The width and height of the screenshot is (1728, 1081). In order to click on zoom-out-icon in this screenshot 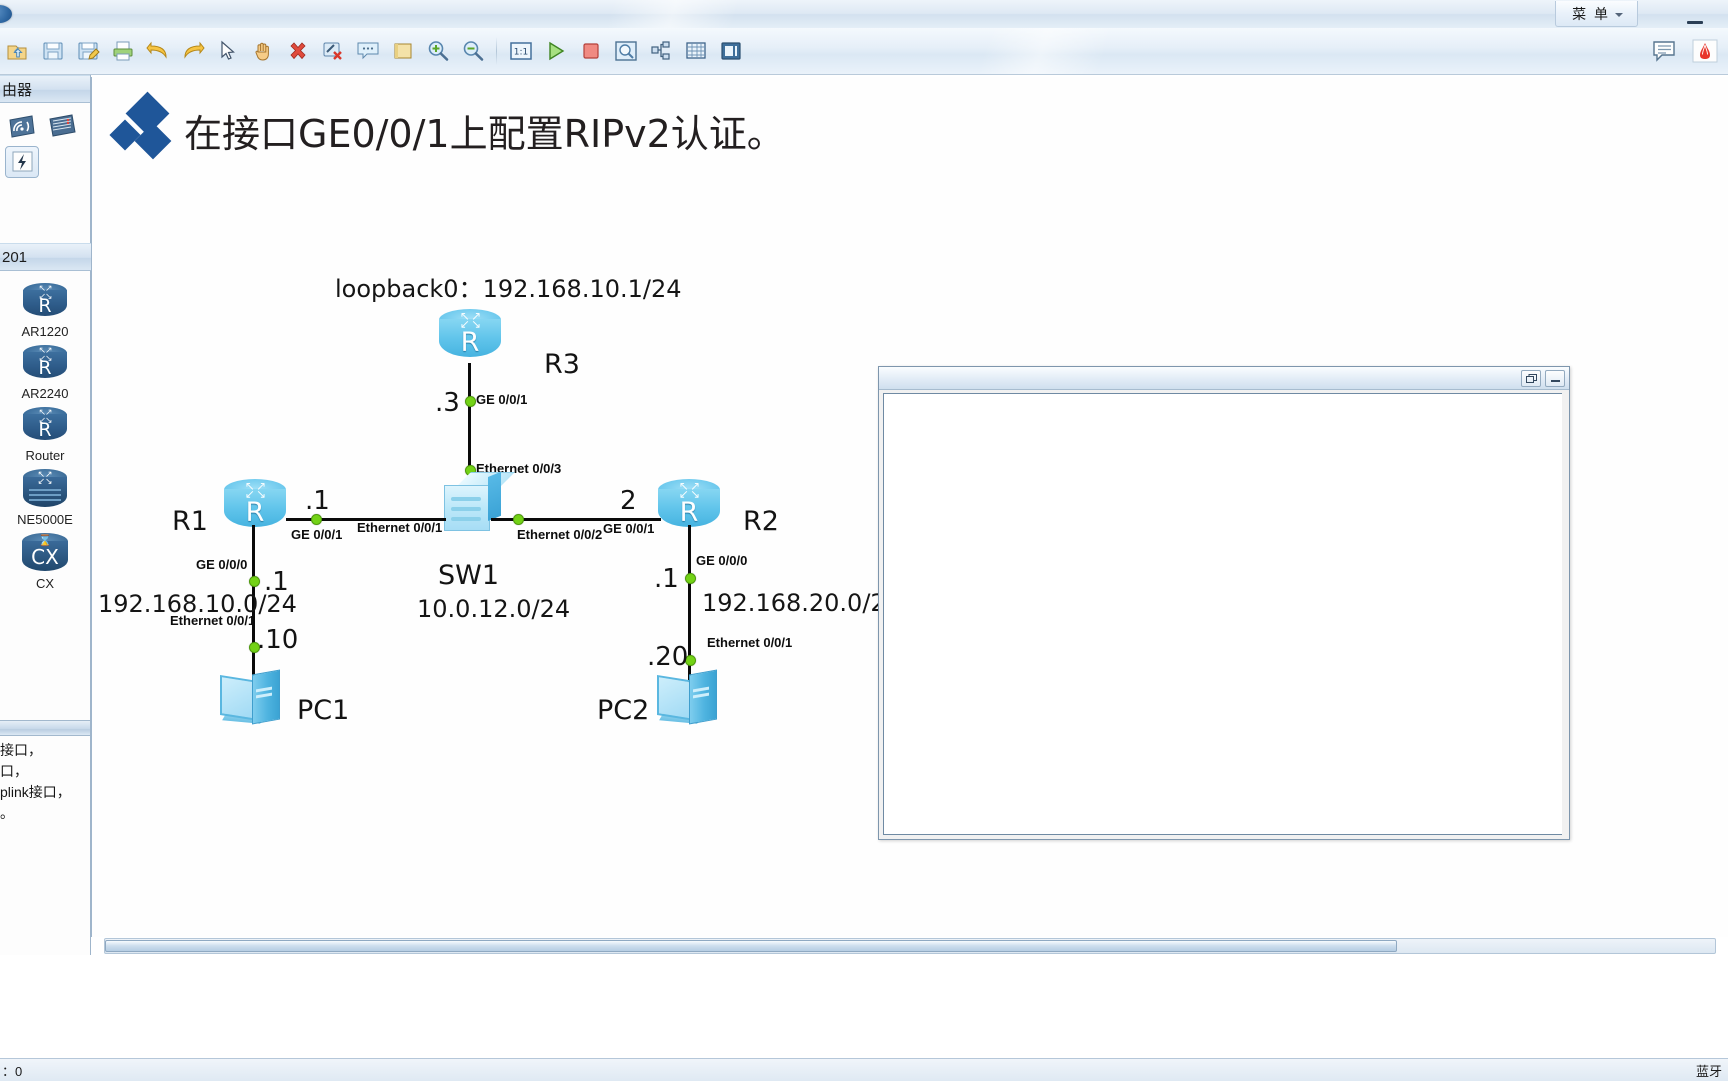, I will do `click(472, 51)`.